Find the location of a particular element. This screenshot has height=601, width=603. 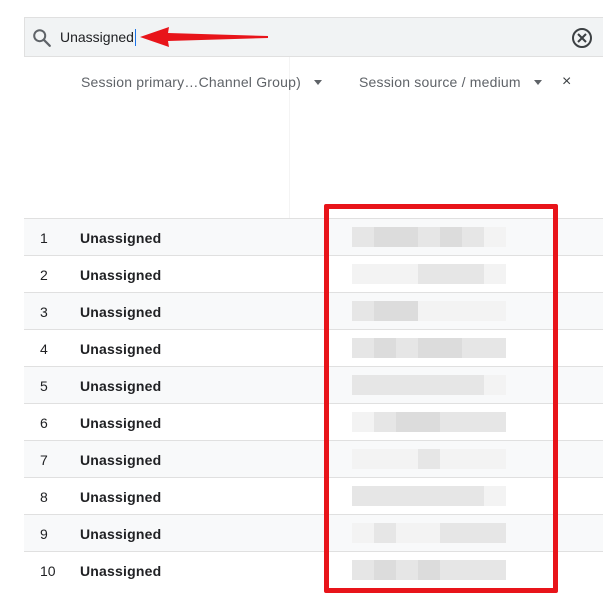

row-index: 4 is located at coordinates (44, 349).